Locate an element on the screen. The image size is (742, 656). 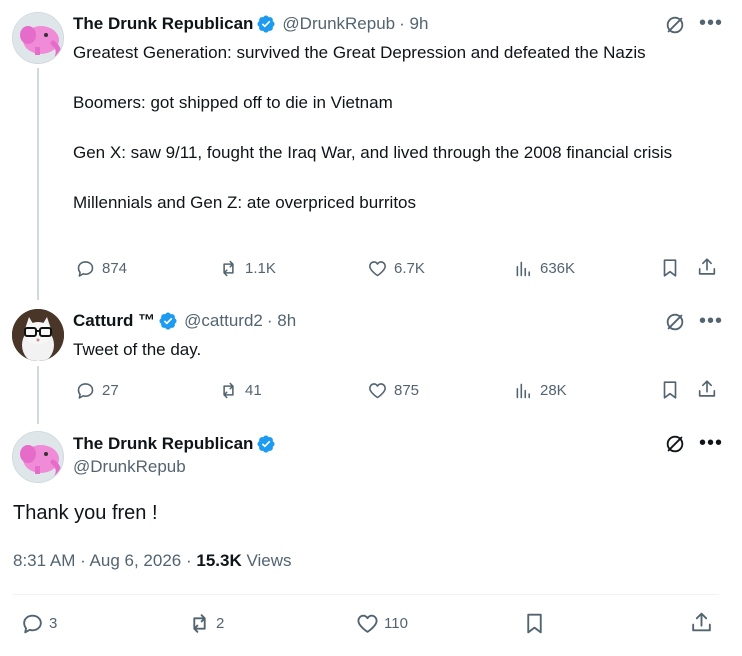
tweet-meta: 8:31 AM · Aug 6, 2026 · 15.3K Views is located at coordinates (152, 561).